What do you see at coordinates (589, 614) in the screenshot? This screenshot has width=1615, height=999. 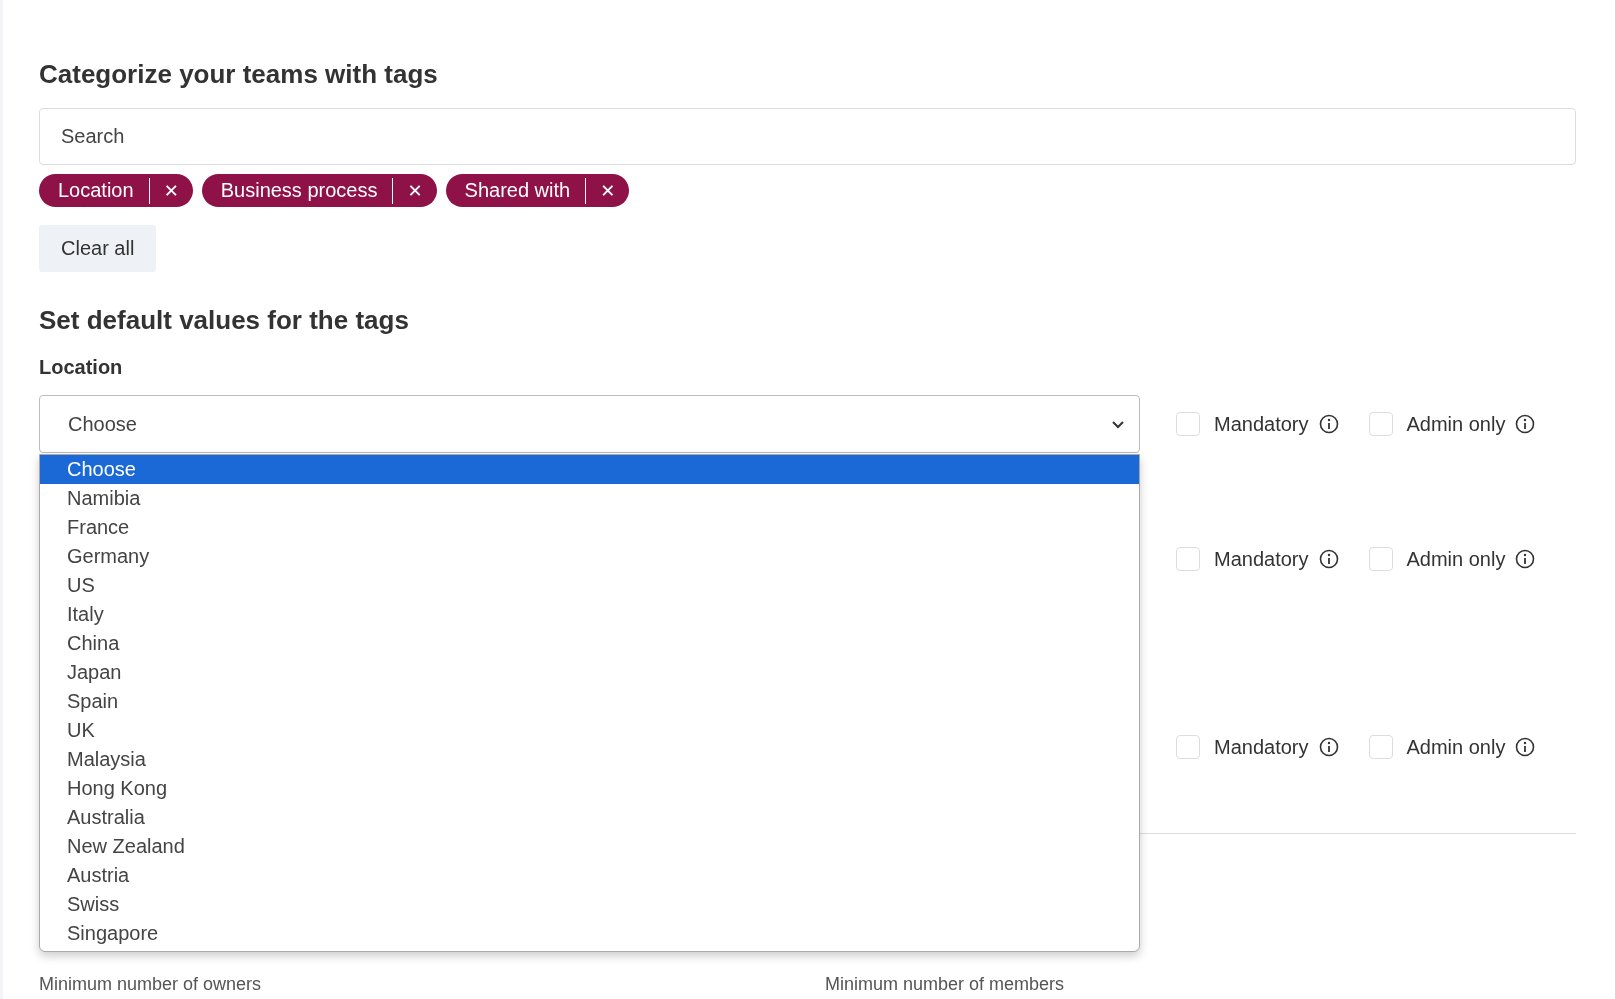 I see `dropdown-option: Italy` at bounding box center [589, 614].